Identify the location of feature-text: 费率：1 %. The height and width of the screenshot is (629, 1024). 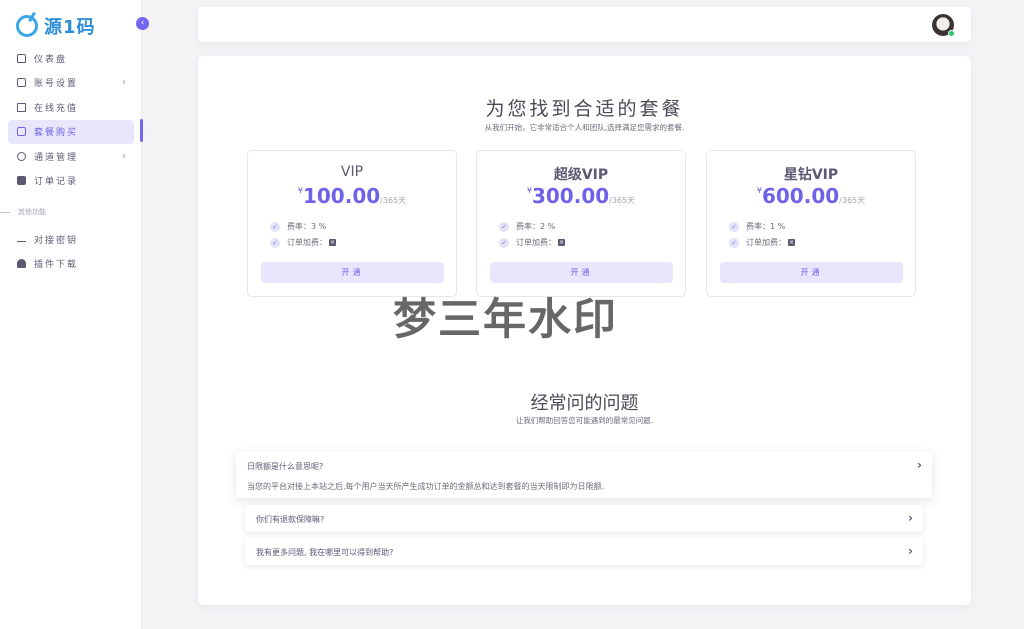
(766, 226).